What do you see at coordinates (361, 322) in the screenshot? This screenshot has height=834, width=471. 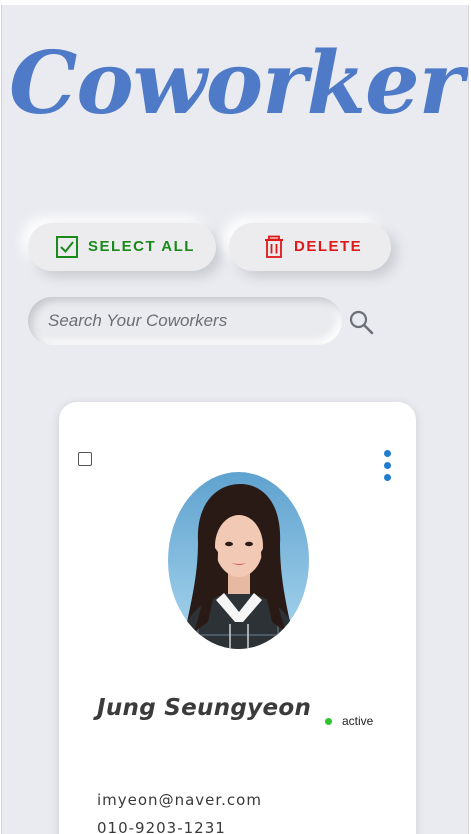 I see `search-icon` at bounding box center [361, 322].